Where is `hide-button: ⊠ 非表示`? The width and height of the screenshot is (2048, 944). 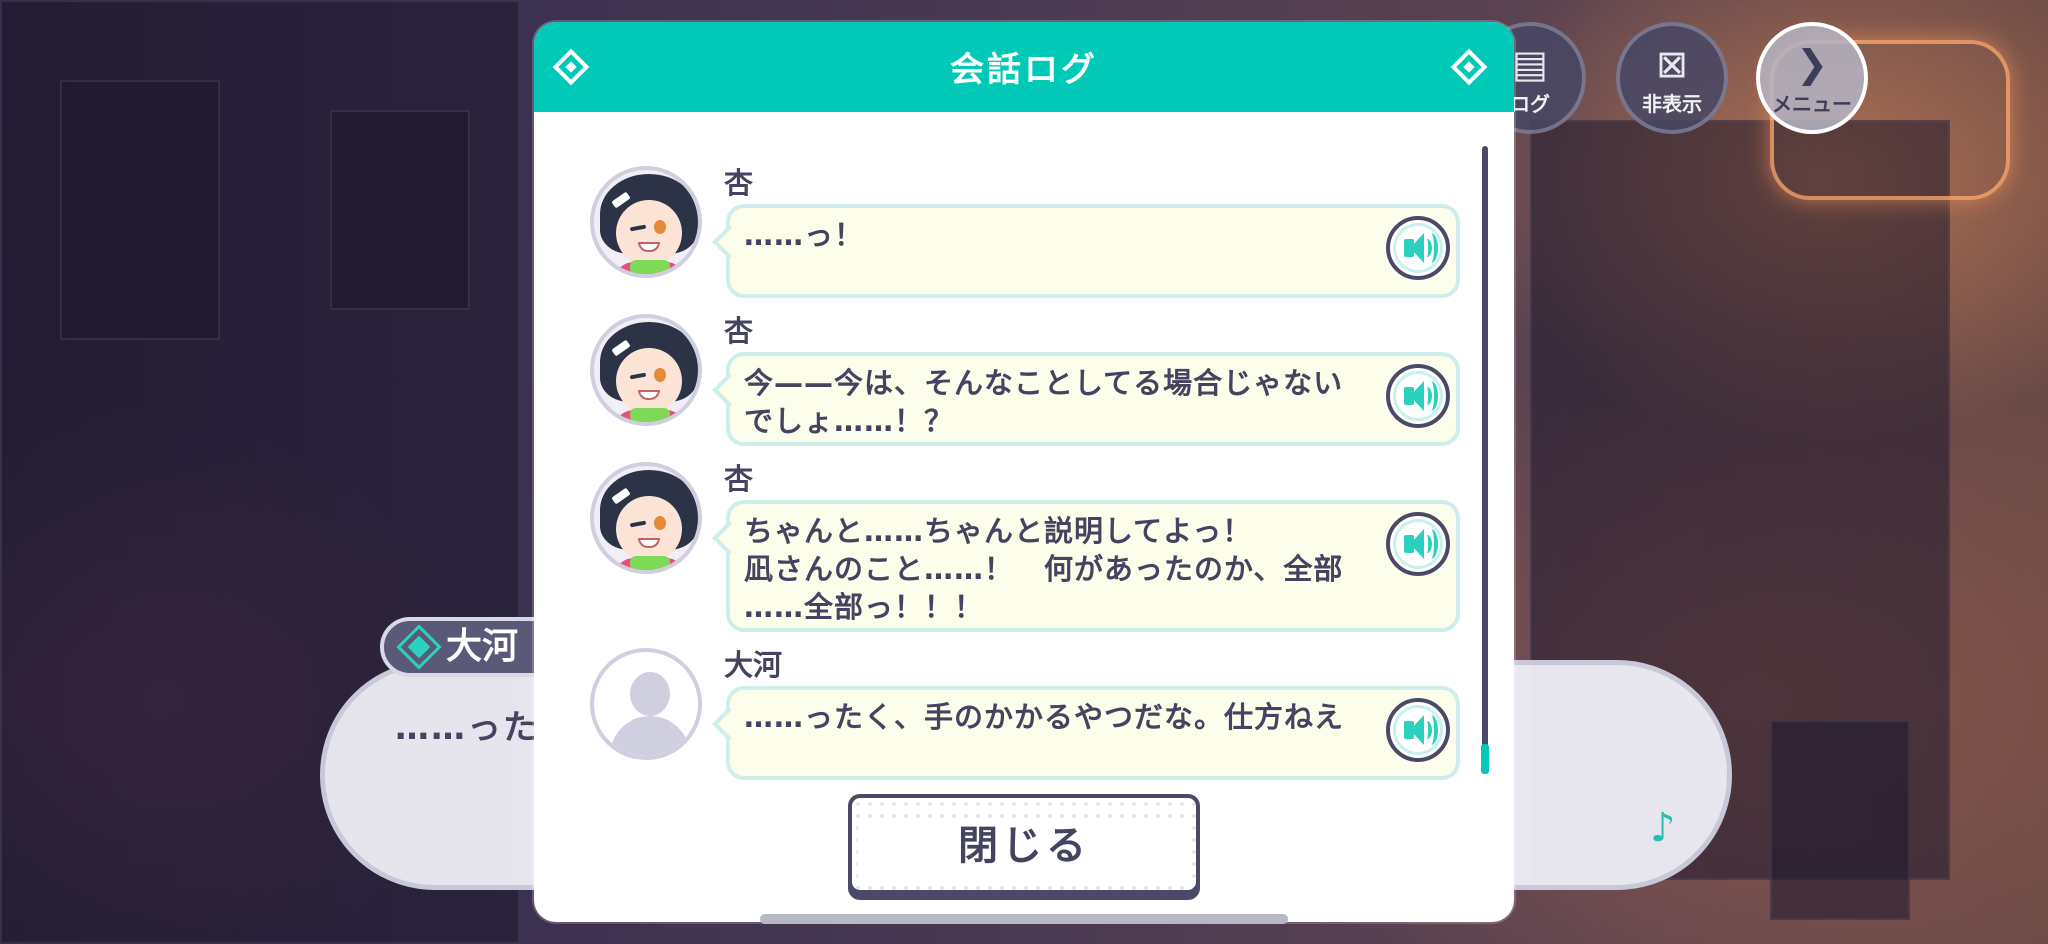
hide-button: ⊠ 非表示 is located at coordinates (1672, 78).